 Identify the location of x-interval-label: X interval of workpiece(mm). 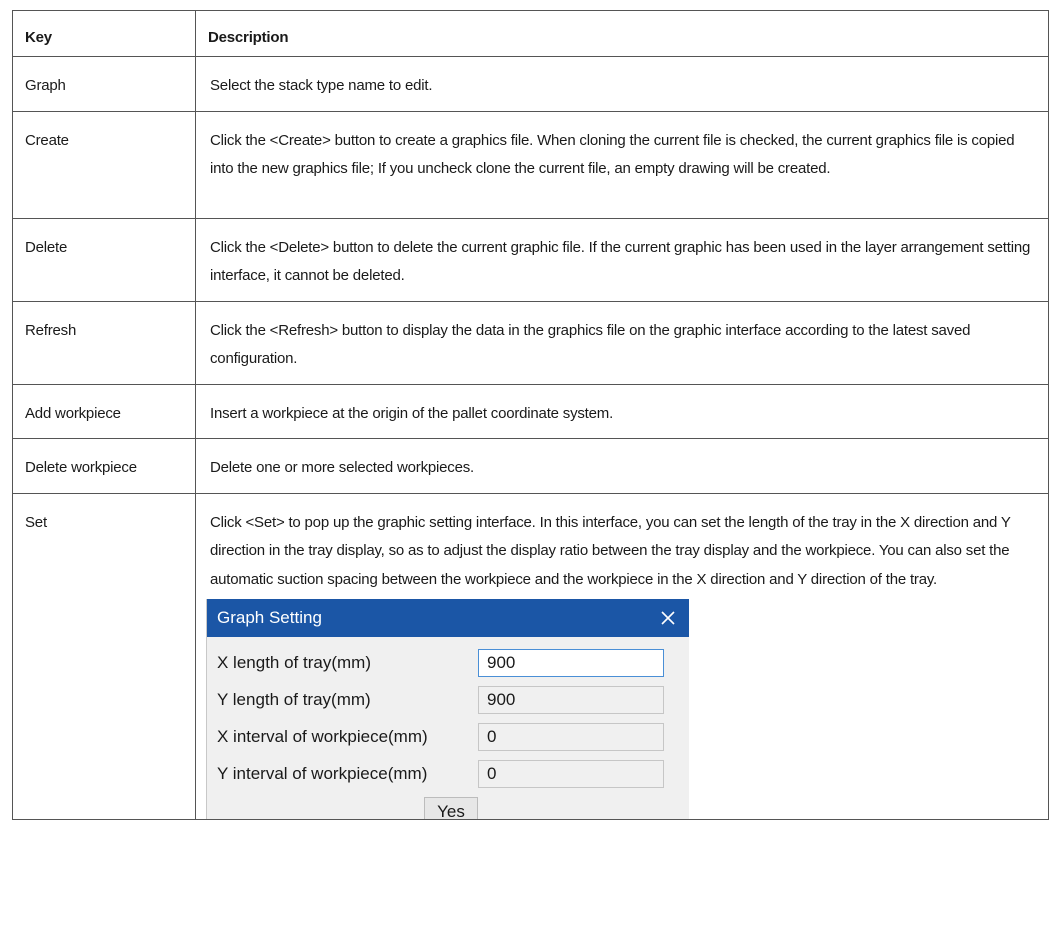
(322, 736).